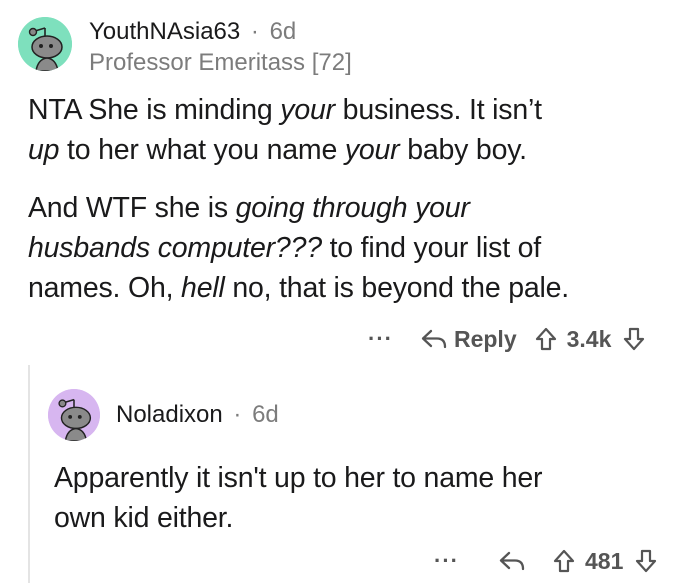 This screenshot has height=583, width=700. I want to click on text-emphasis: up, so click(44, 150).